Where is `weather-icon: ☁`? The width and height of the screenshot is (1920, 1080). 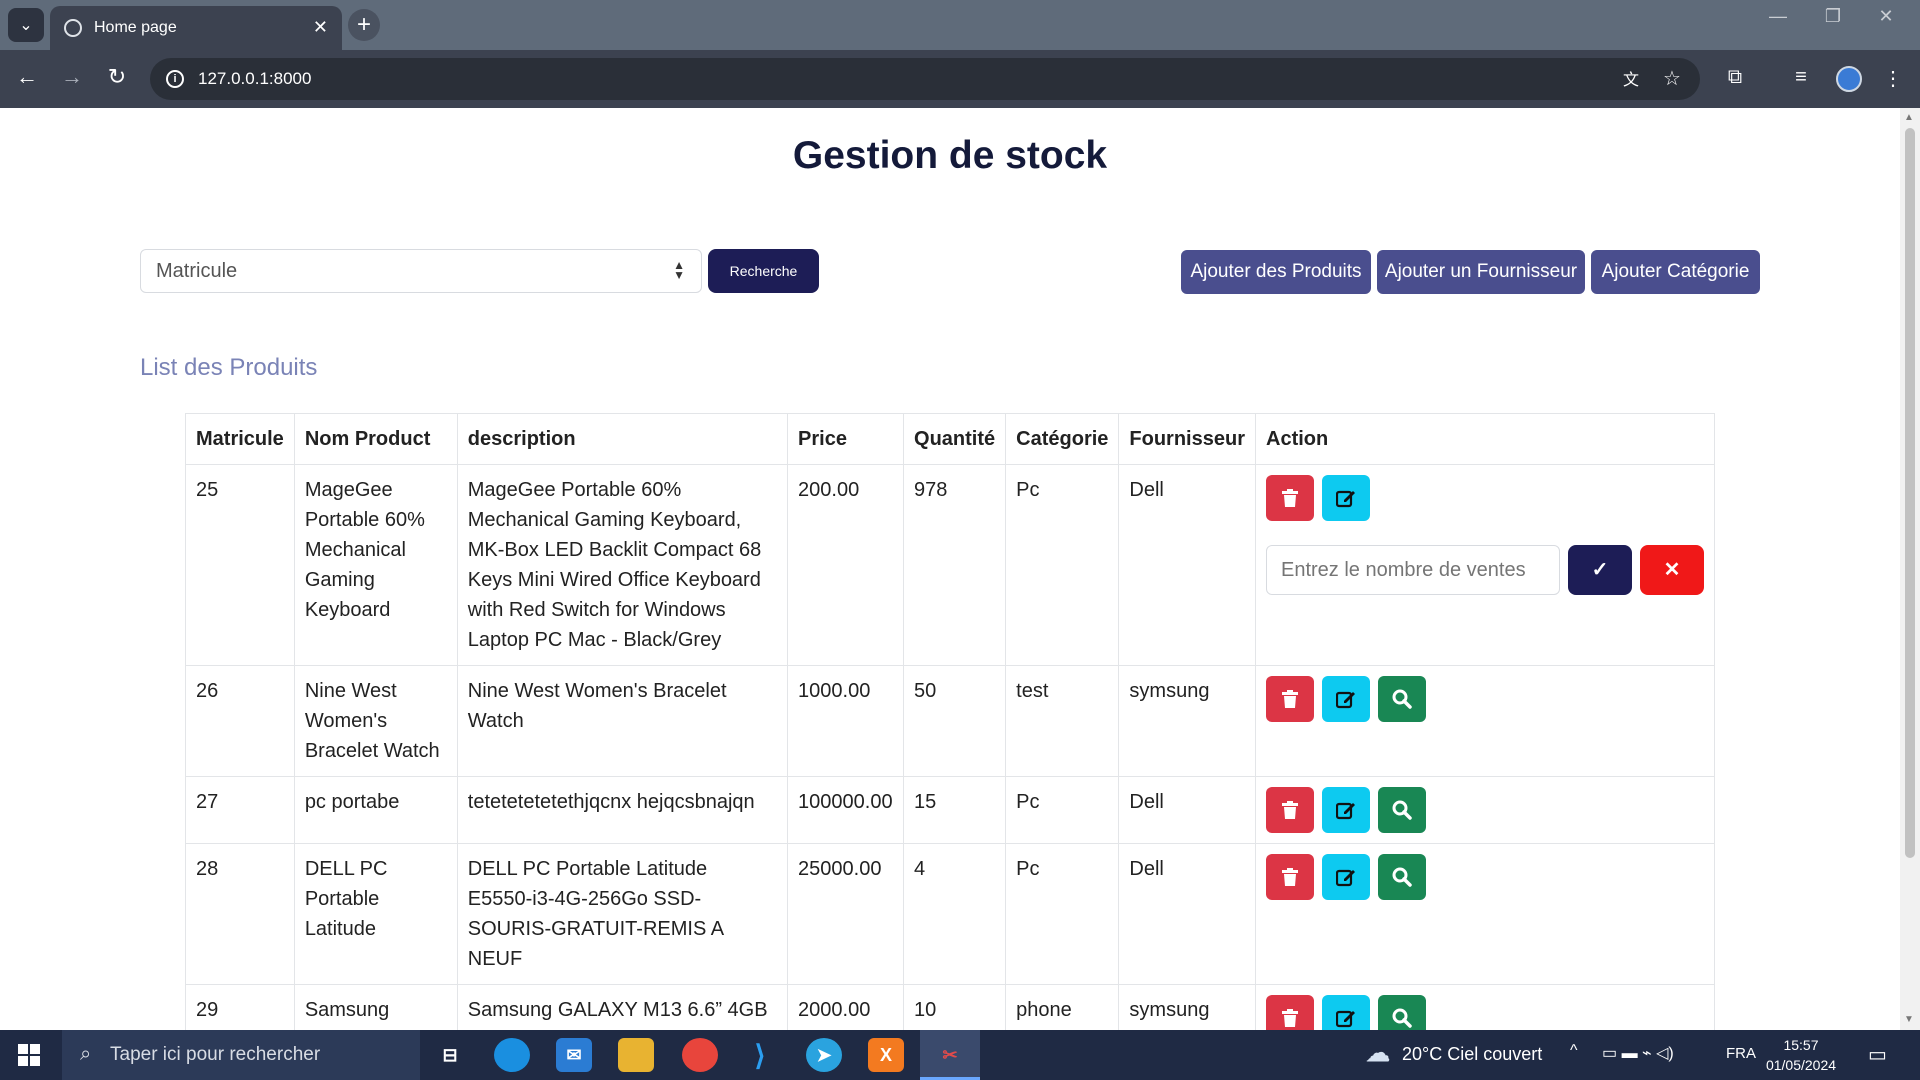 weather-icon: ☁ is located at coordinates (1378, 1053).